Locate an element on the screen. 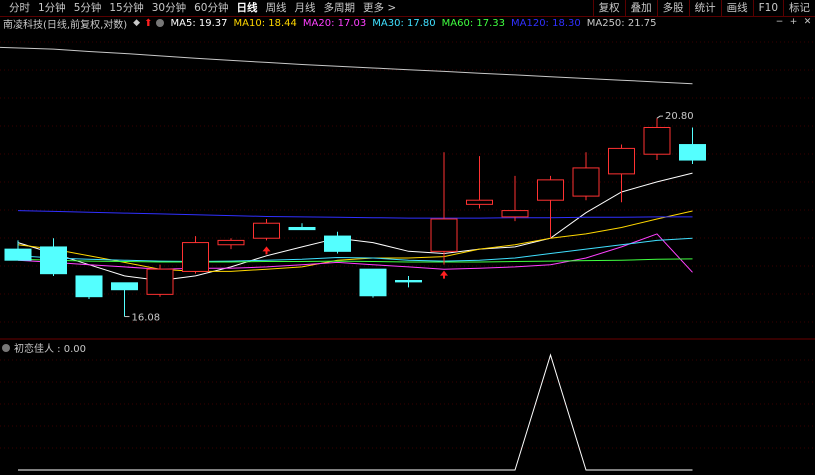 The height and width of the screenshot is (475, 815). high-price-label: 20.80 is located at coordinates (679, 116).